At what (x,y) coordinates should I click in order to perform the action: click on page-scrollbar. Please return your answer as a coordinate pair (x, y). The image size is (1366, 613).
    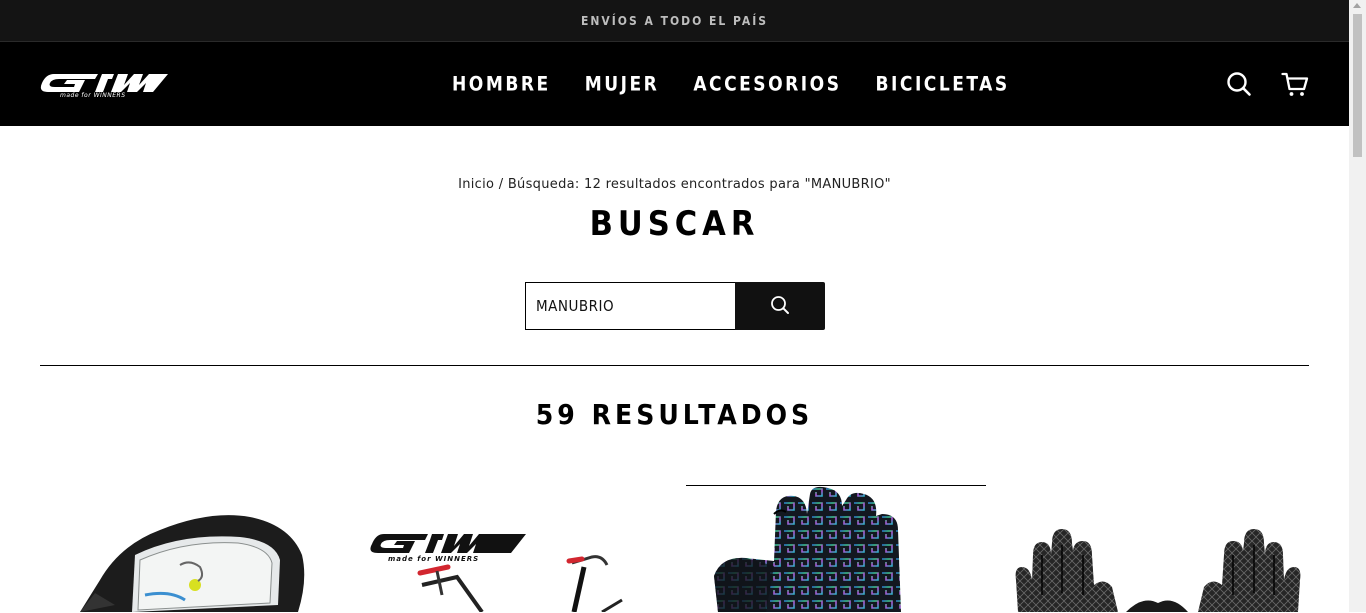
    Looking at the image, I should click on (1357, 306).